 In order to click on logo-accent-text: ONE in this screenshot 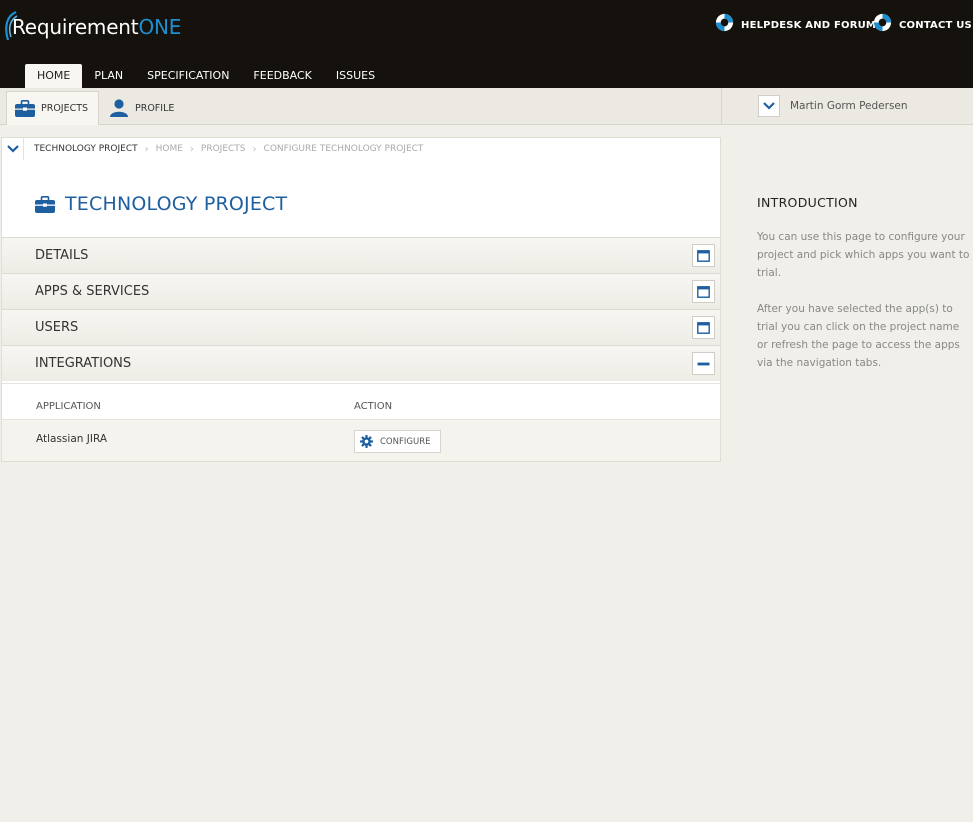, I will do `click(160, 27)`.